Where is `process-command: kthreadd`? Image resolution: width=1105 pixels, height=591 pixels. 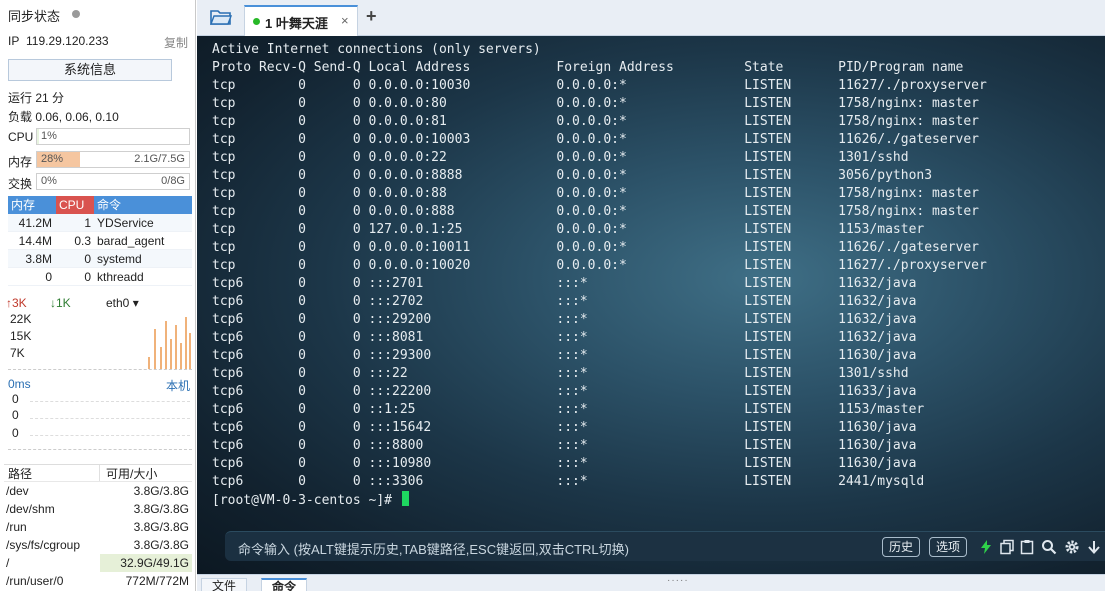 process-command: kthreadd is located at coordinates (120, 277).